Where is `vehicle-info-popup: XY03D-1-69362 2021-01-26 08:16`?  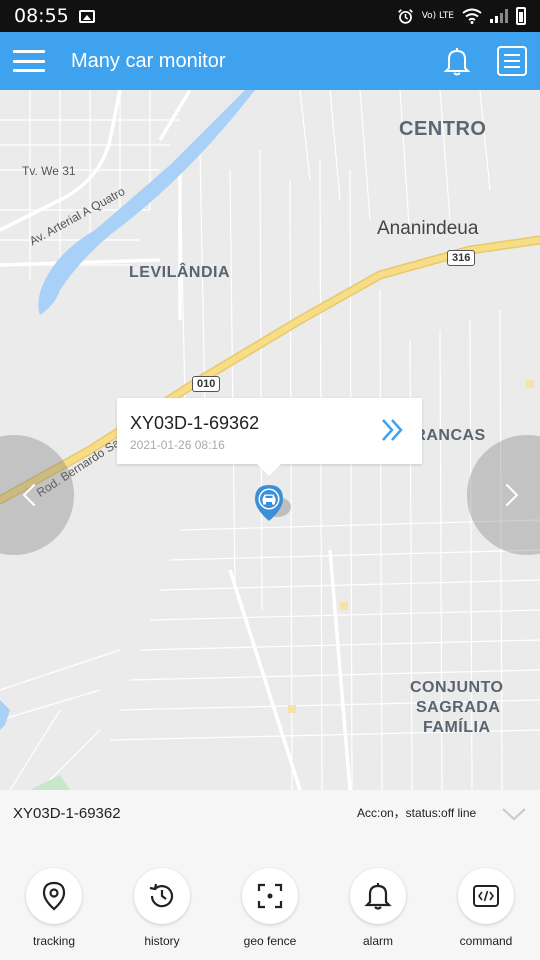 vehicle-info-popup: XY03D-1-69362 2021-01-26 08:16 is located at coordinates (269, 437).